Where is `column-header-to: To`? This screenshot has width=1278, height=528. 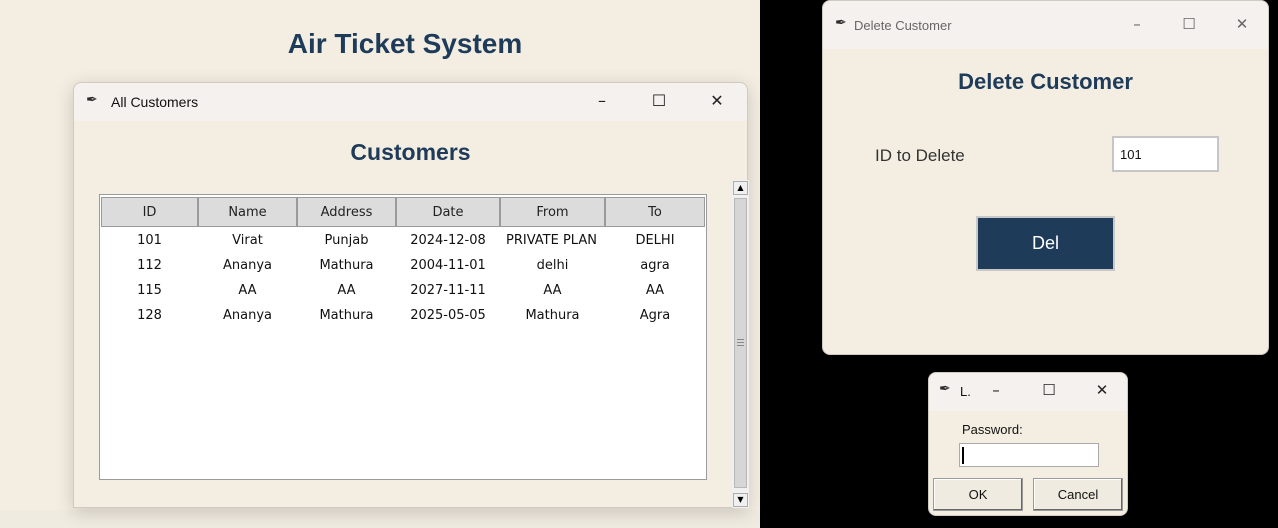 column-header-to: To is located at coordinates (655, 212).